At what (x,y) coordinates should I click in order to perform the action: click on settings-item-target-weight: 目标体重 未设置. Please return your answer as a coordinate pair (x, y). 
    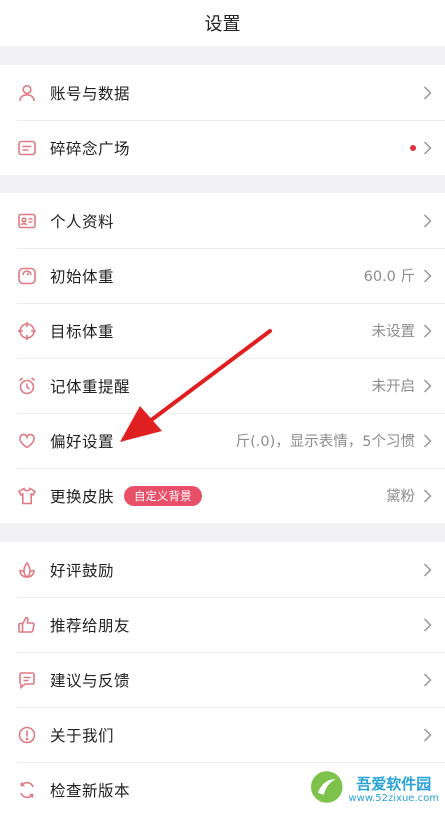
    Looking at the image, I should click on (222, 330).